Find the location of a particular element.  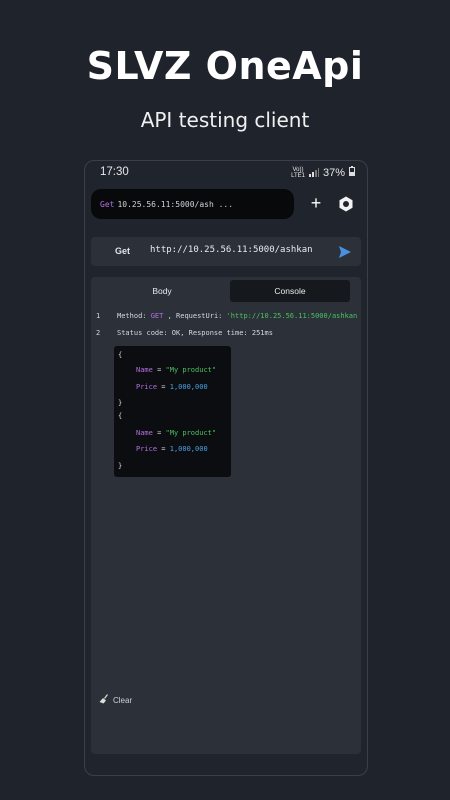

volte-icon: Vo)) LTE1 is located at coordinates (298, 172).